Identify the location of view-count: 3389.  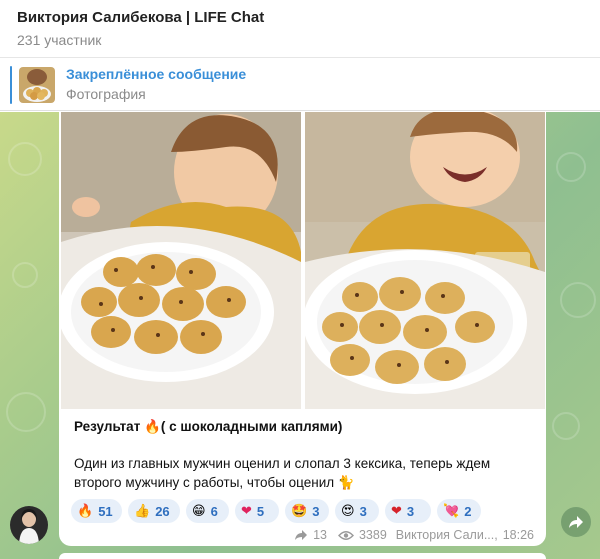
(372, 535).